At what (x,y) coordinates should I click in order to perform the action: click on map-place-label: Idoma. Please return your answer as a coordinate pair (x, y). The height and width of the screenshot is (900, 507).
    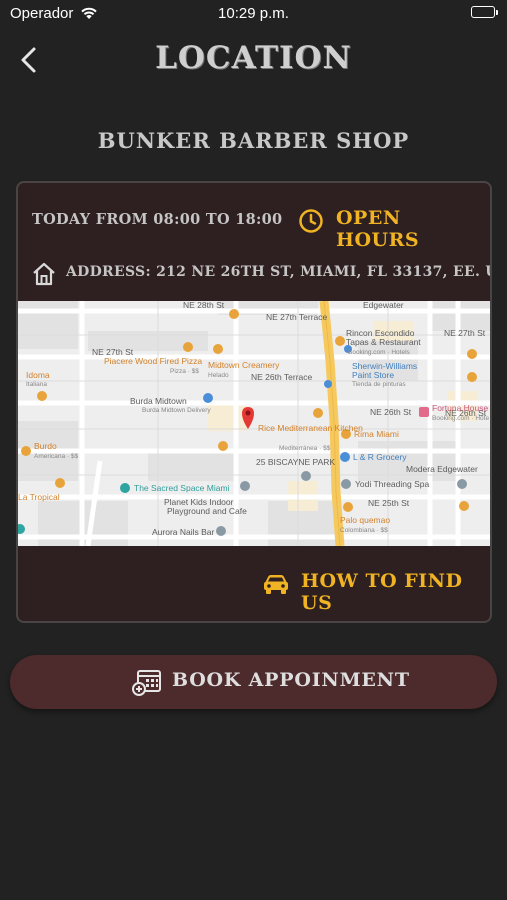
    Looking at the image, I should click on (38, 375).